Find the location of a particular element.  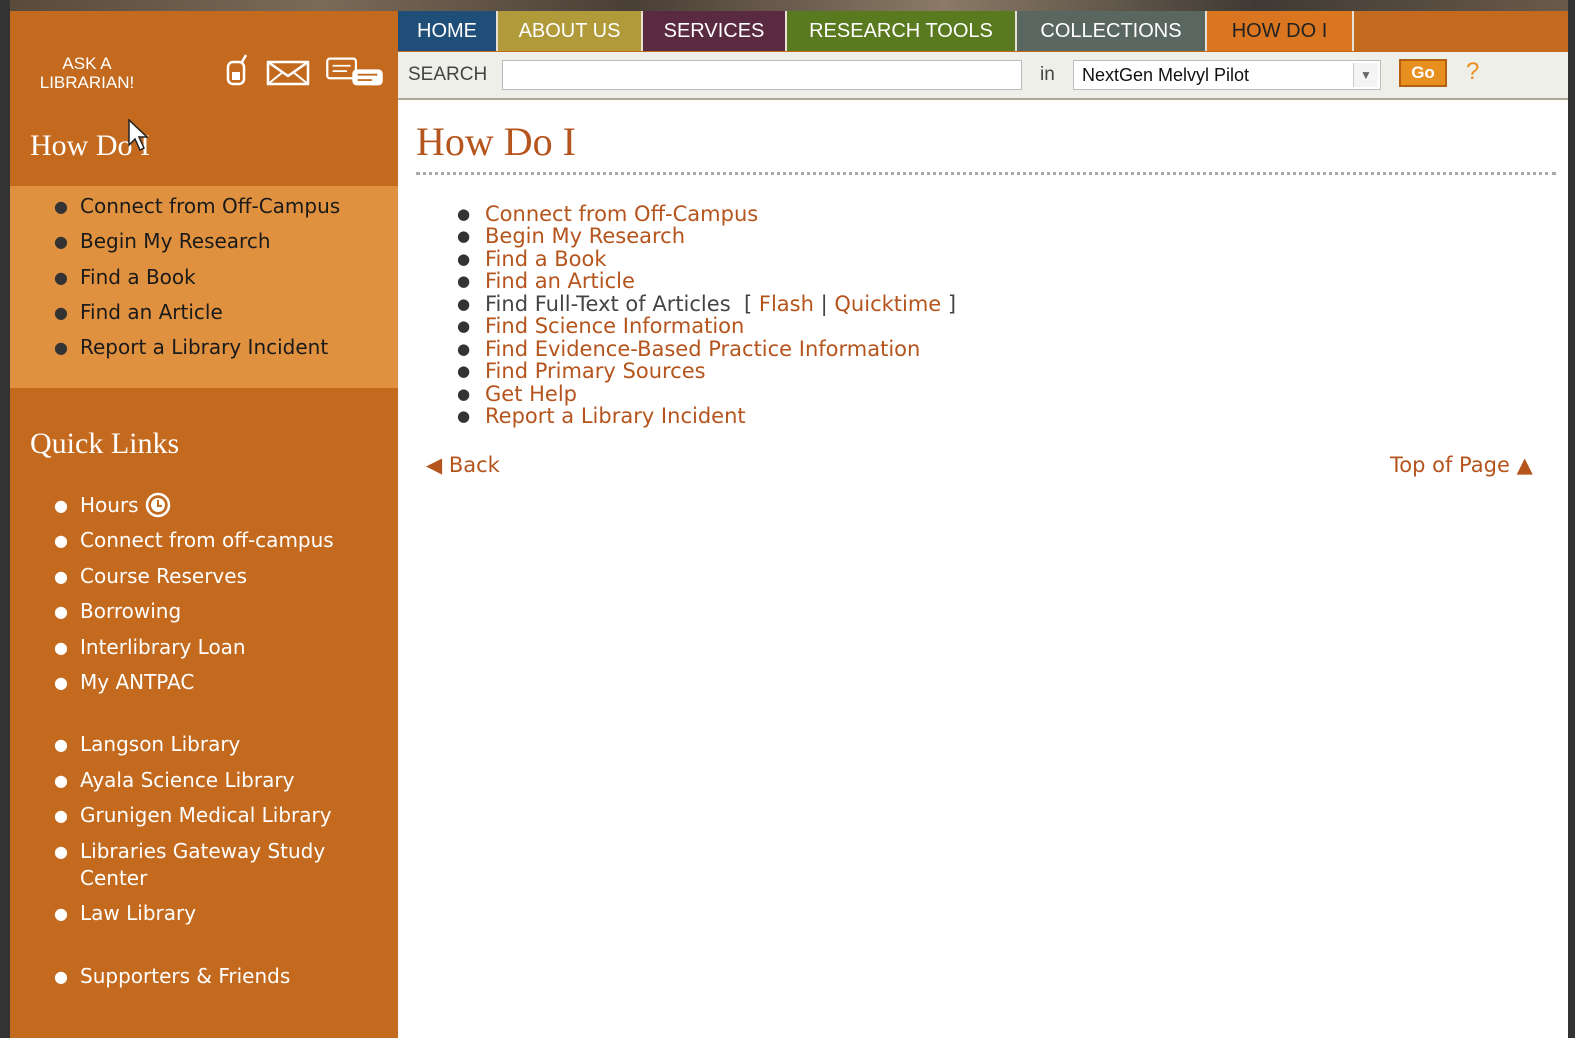

quicklink-my-antpac: ● My ANTPAC is located at coordinates (217, 682).